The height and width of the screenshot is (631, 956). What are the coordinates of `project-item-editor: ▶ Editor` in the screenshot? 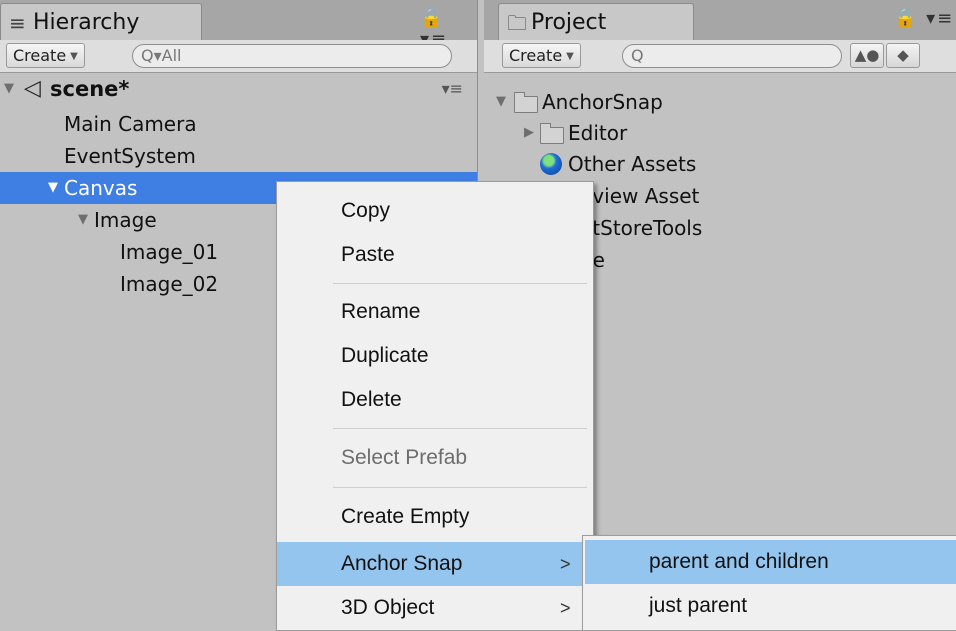 It's located at (720, 133).